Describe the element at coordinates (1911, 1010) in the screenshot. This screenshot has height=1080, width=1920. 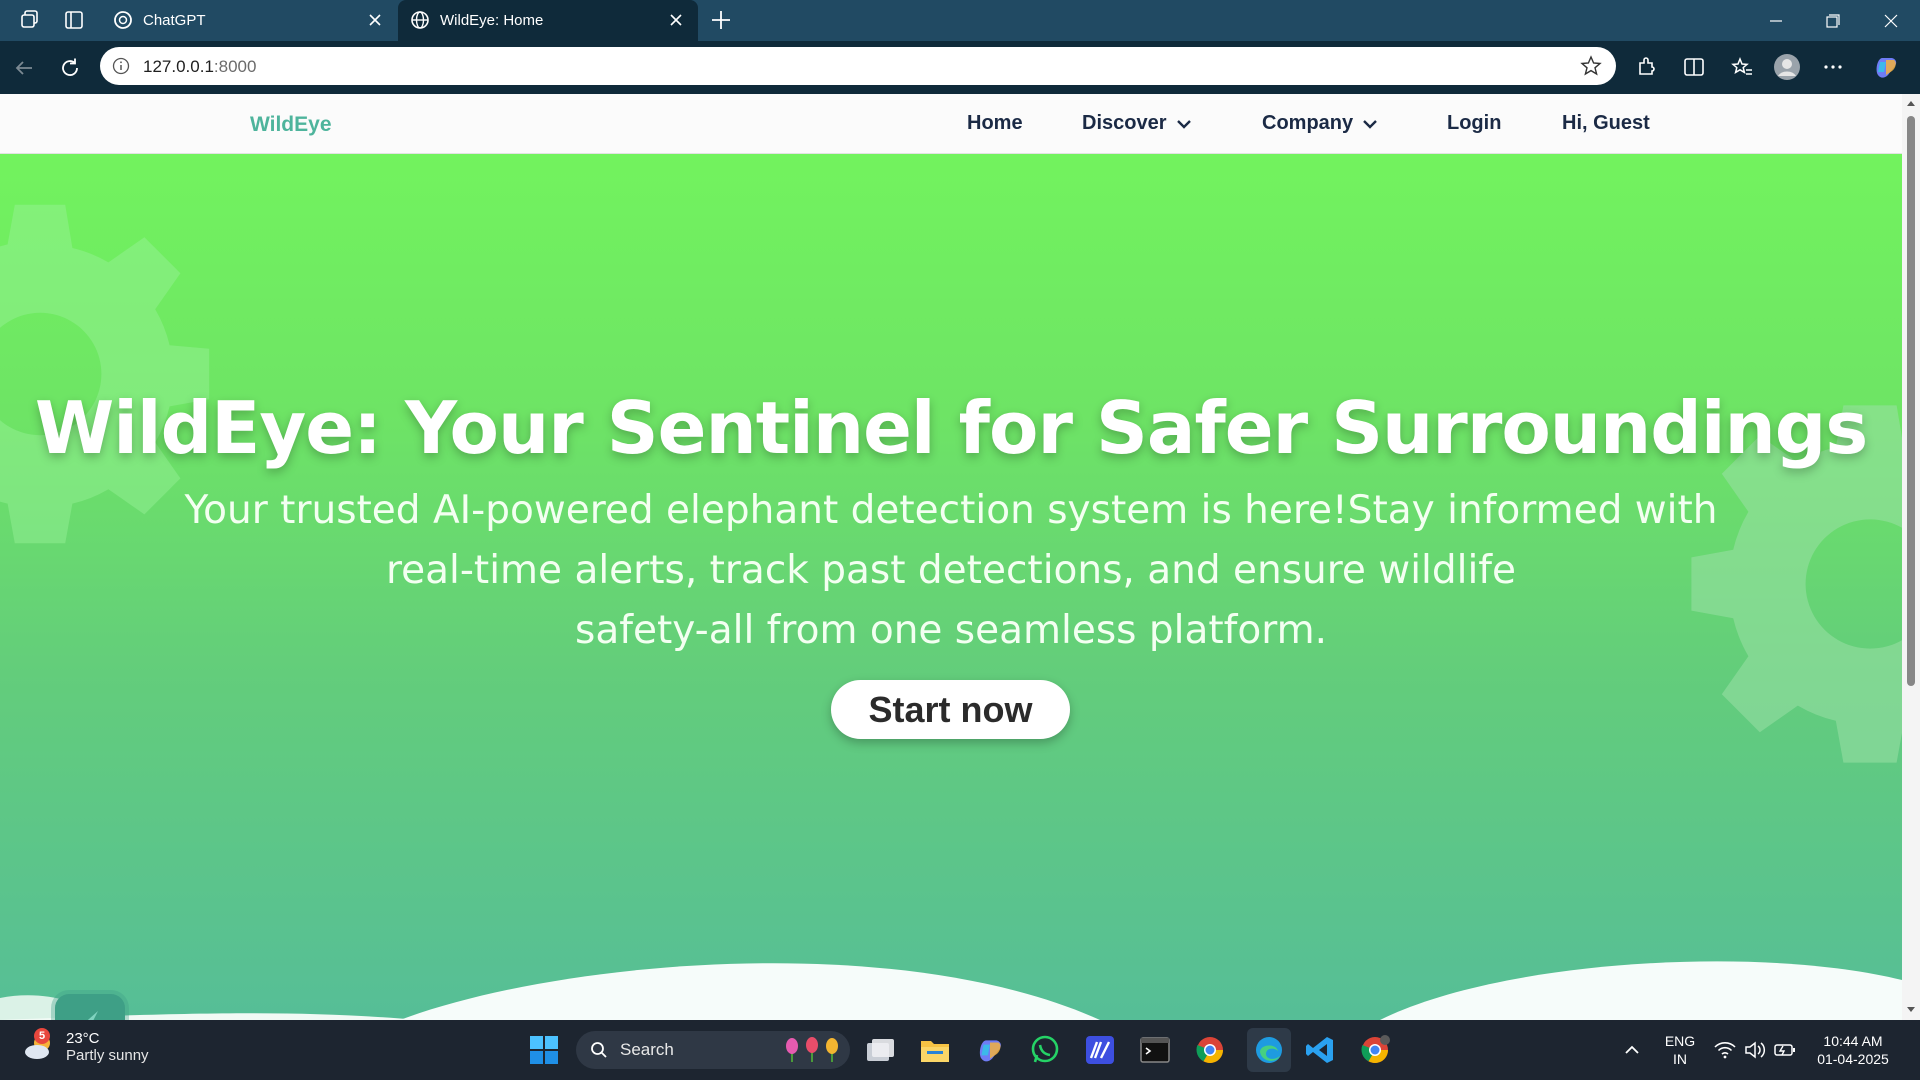
I see `scroll-down-icon` at that location.